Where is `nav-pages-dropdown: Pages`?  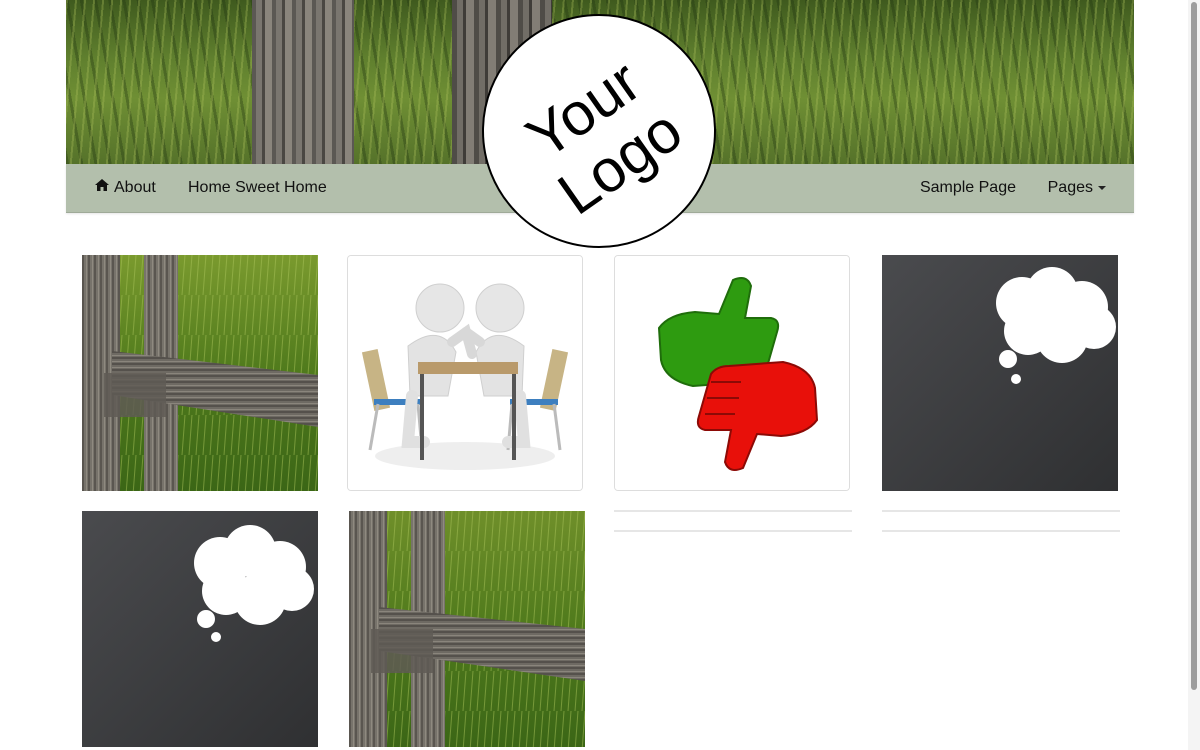 nav-pages-dropdown: Pages is located at coordinates (1077, 188).